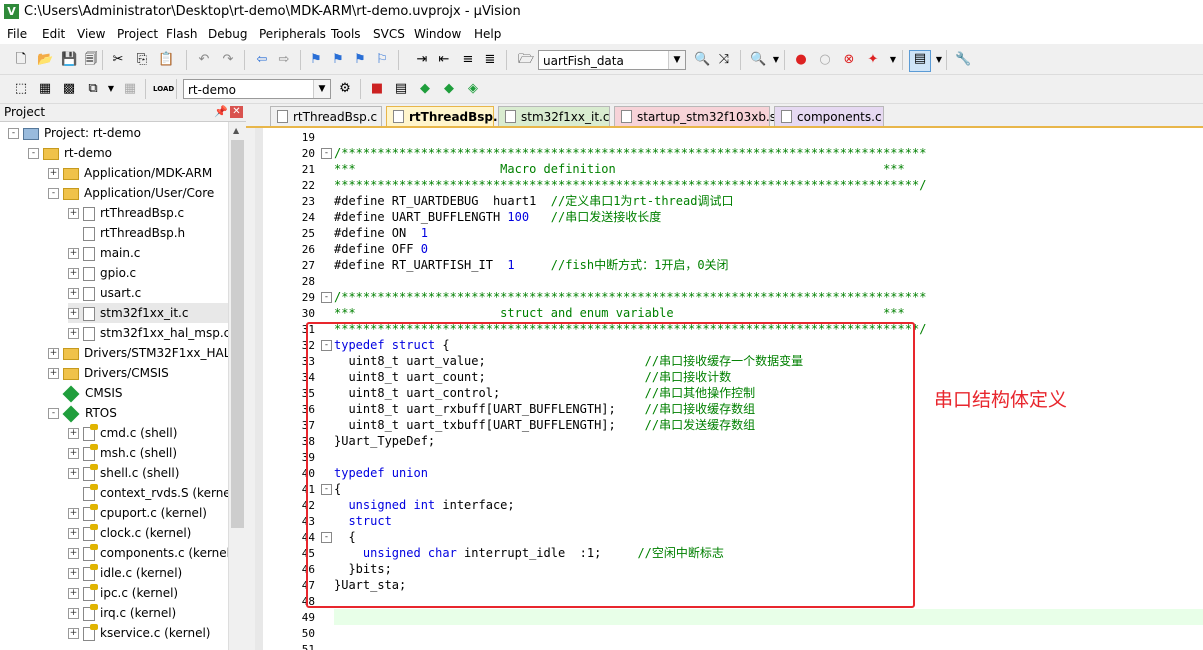 This screenshot has width=1203, height=650. Describe the element at coordinates (382, 60) in the screenshot. I see `bookmark-clear-icon: ⚐` at that location.